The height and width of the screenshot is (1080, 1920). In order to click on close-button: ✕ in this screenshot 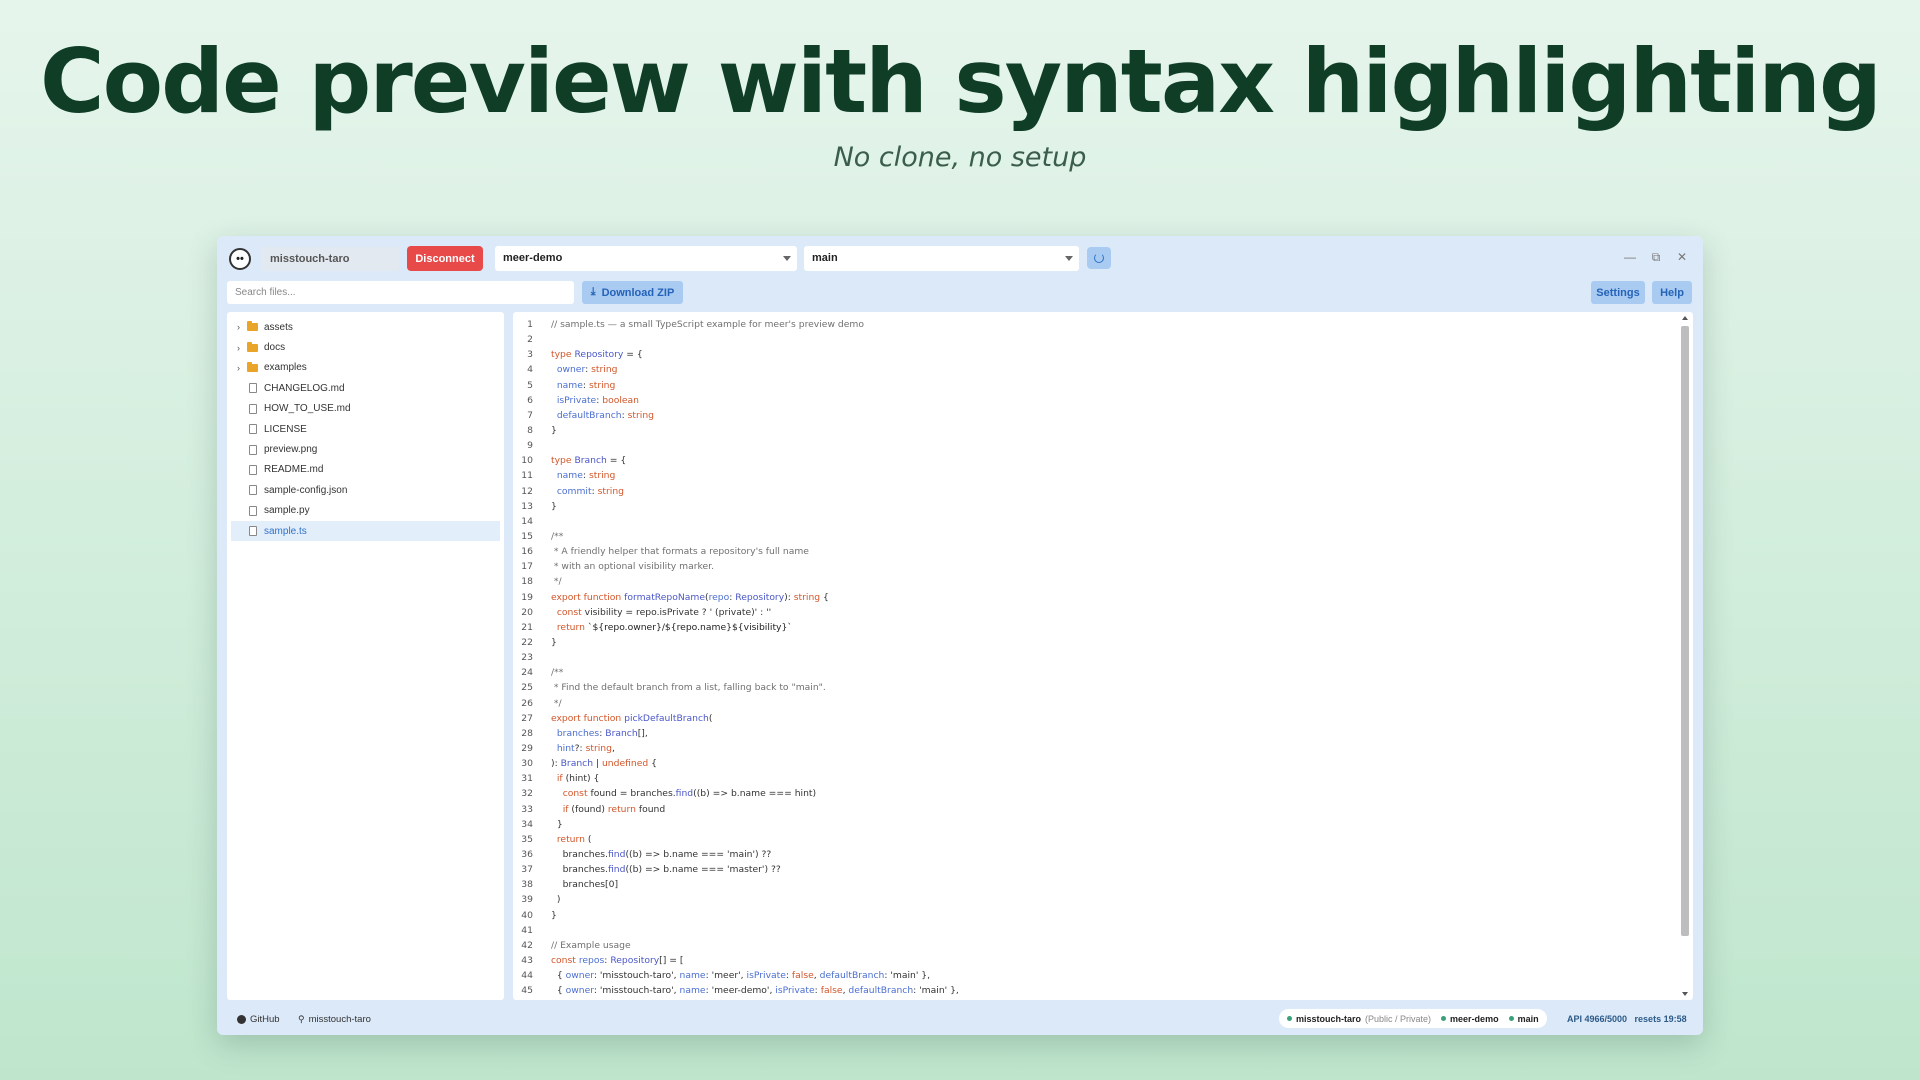, I will do `click(1682, 257)`.